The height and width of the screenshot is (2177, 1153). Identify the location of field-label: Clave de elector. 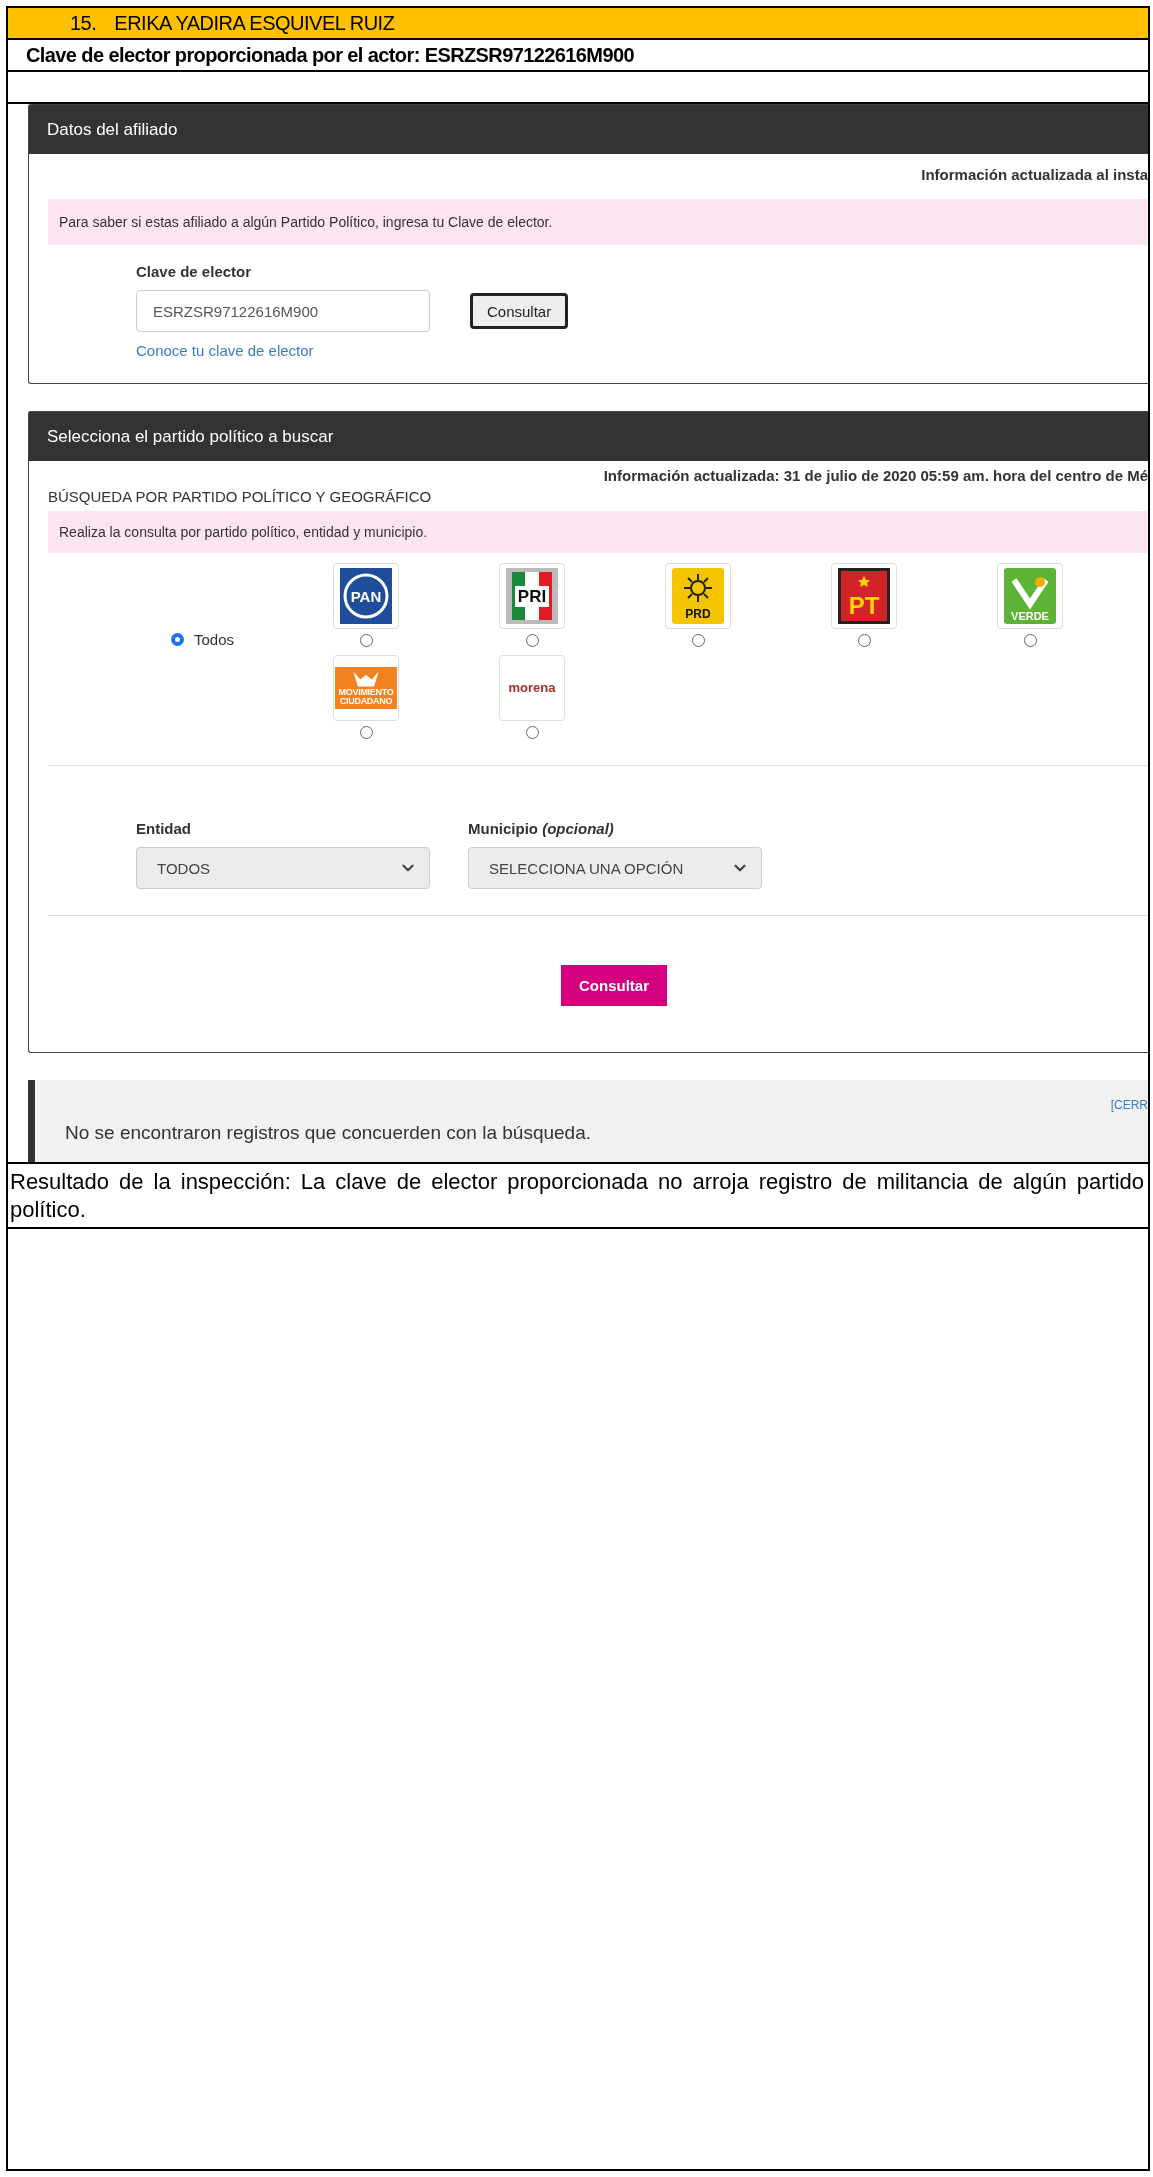
(194, 271).